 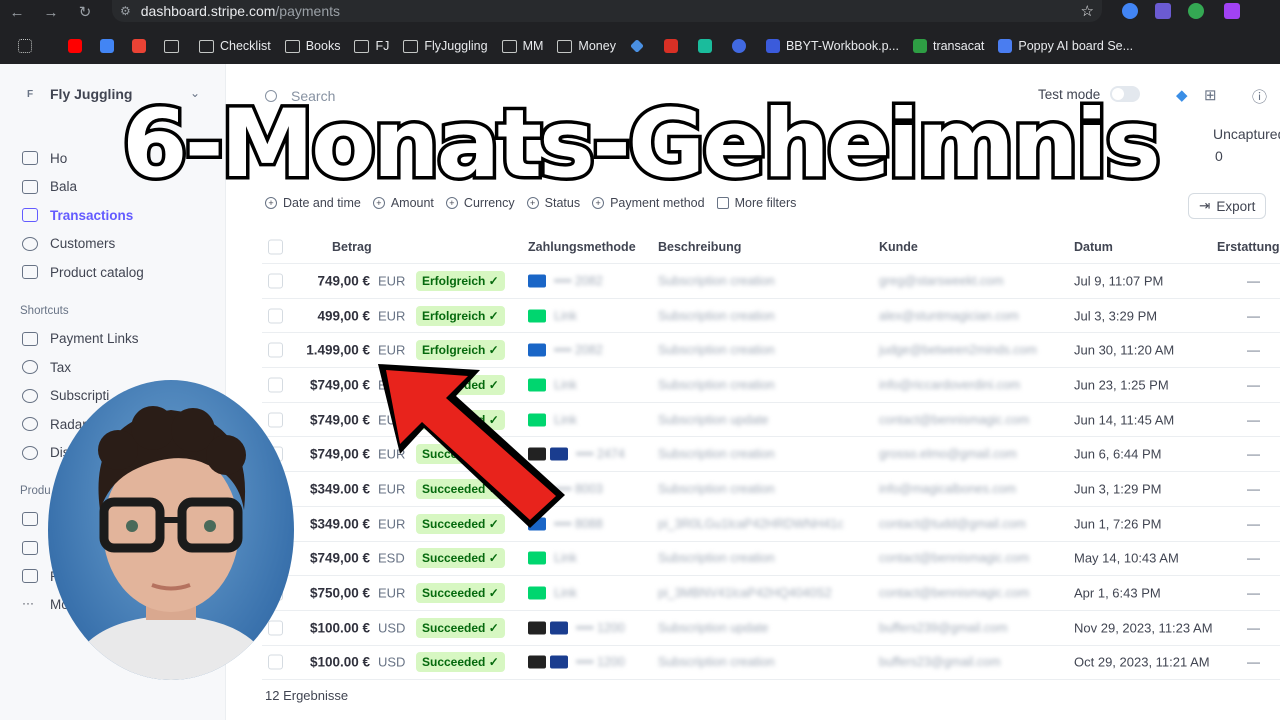 What do you see at coordinates (85, 12) in the screenshot?
I see `reload-icon: ↻` at bounding box center [85, 12].